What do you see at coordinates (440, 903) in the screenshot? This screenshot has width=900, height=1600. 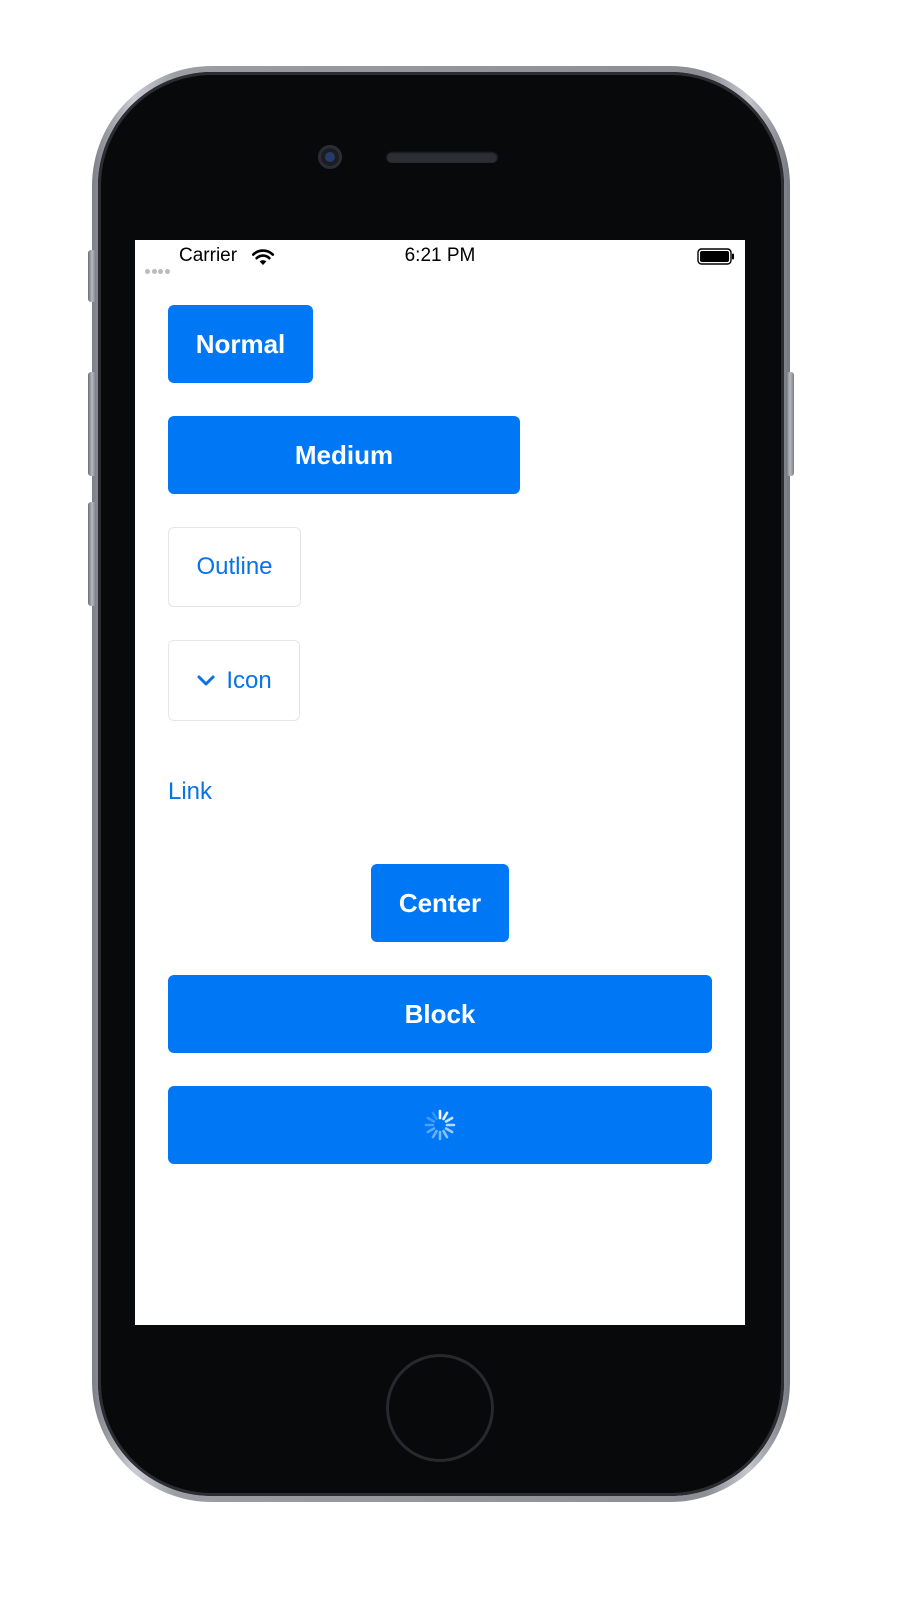 I see `center-button: Center` at bounding box center [440, 903].